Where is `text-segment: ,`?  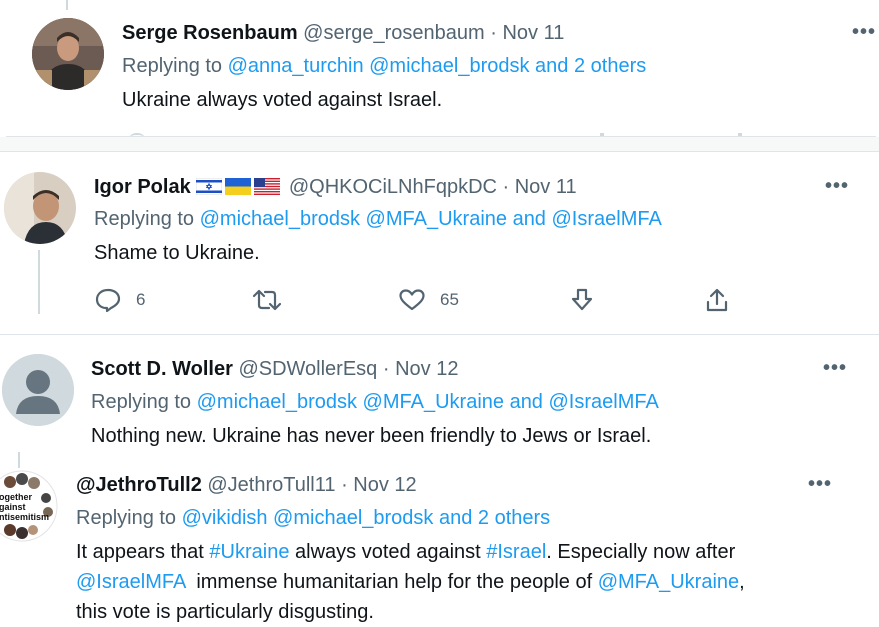 text-segment: , is located at coordinates (742, 582).